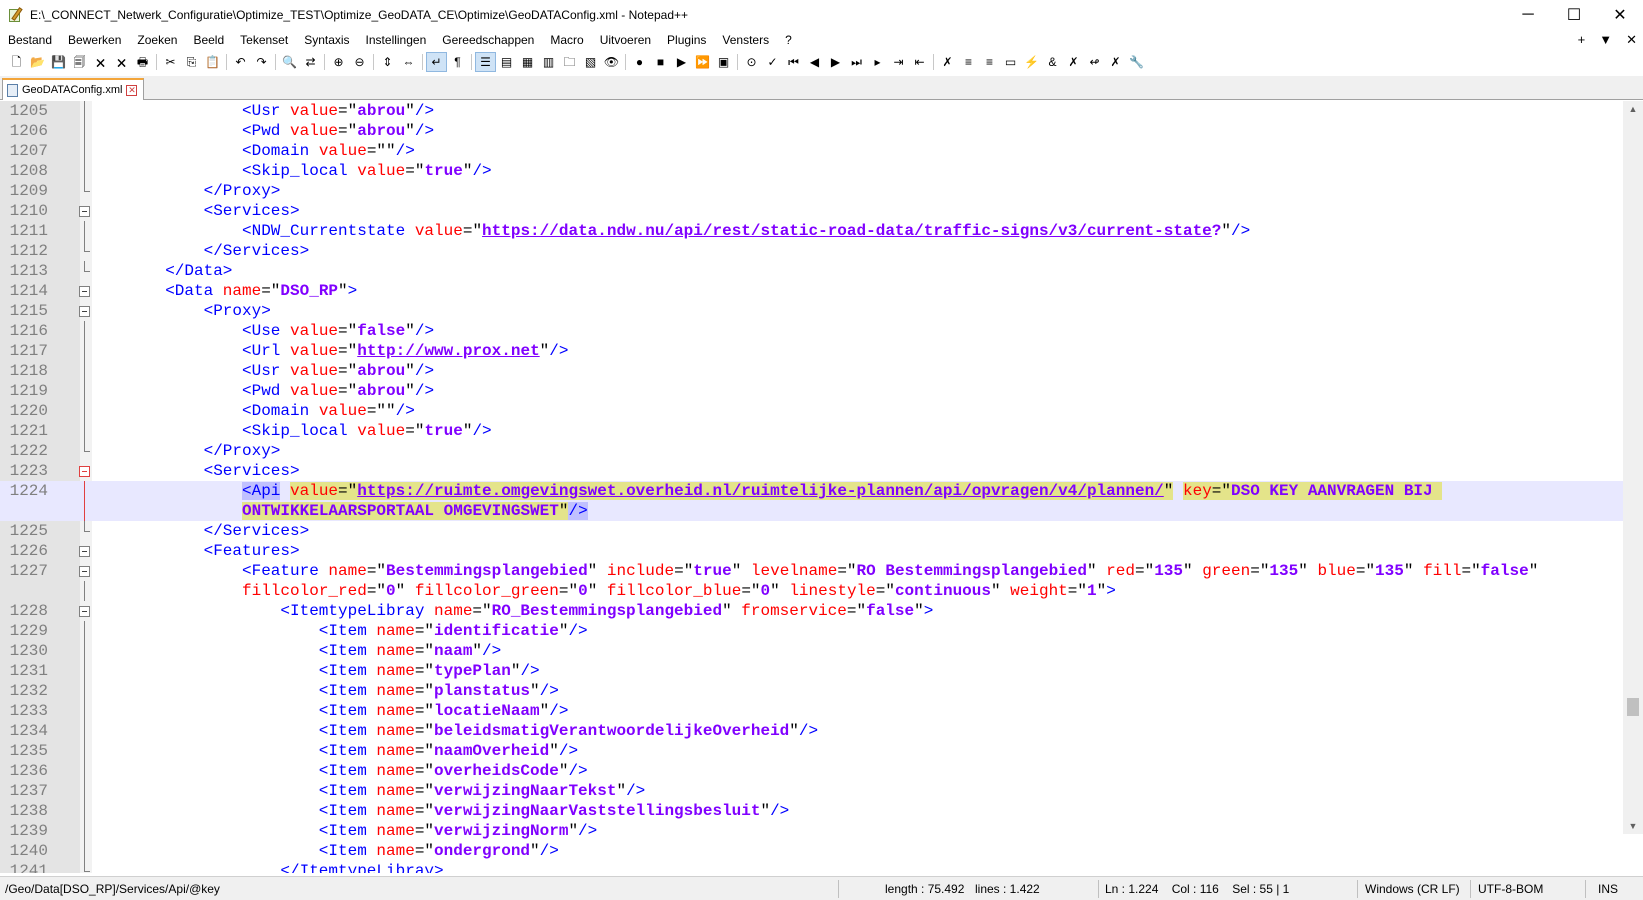  What do you see at coordinates (408, 62) in the screenshot?
I see `sync-horizontal-icon: ⇔` at bounding box center [408, 62].